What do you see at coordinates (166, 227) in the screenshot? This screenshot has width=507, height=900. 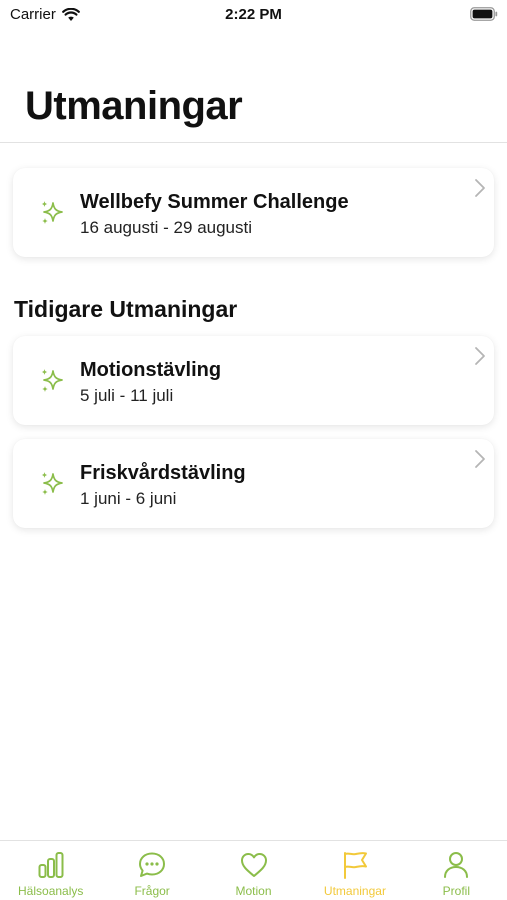 I see `challenge-date: 16 augusti - 29 augusti` at bounding box center [166, 227].